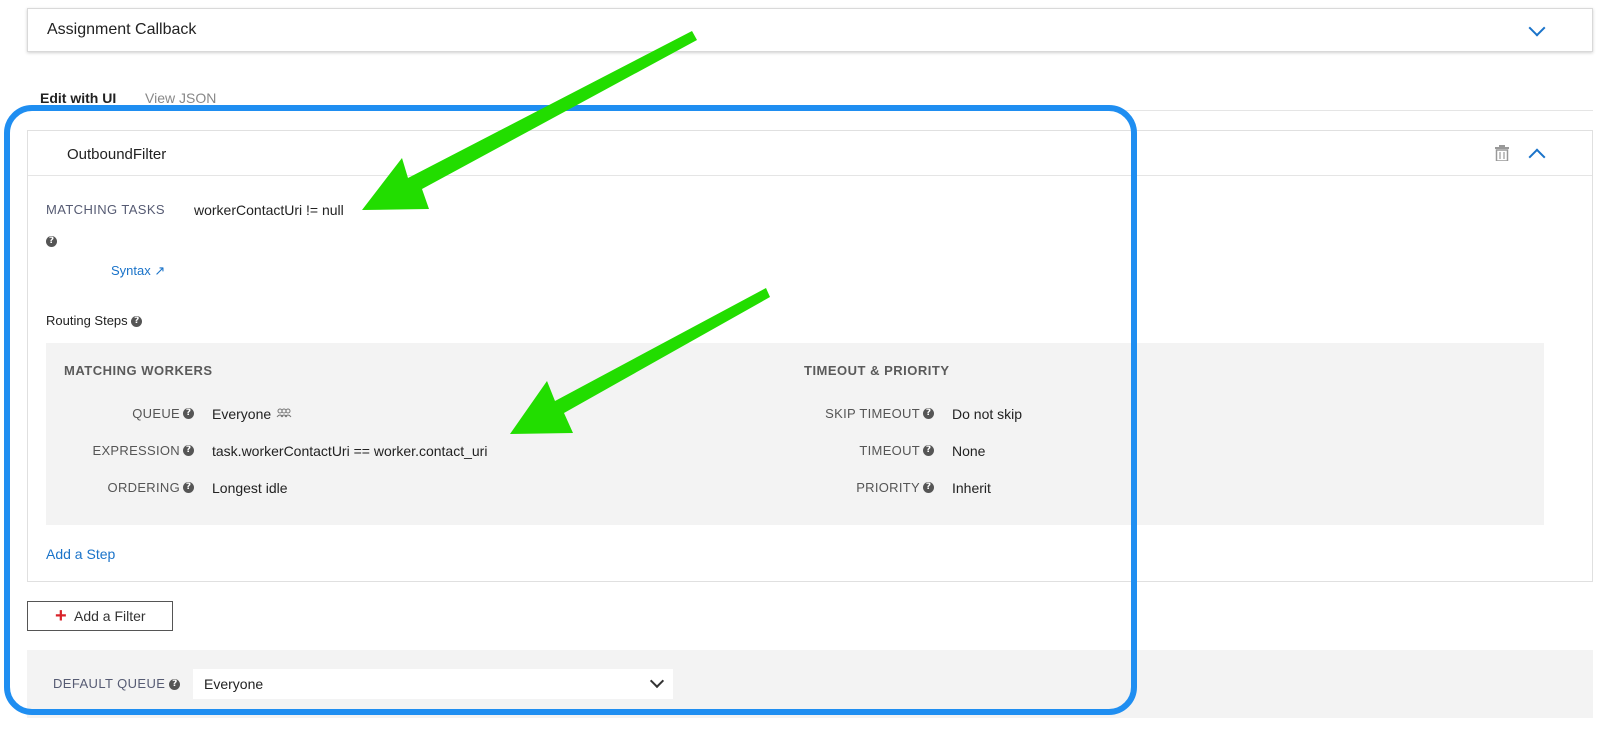  Describe the element at coordinates (566, 232) in the screenshot. I see `annotation-arrows` at that location.